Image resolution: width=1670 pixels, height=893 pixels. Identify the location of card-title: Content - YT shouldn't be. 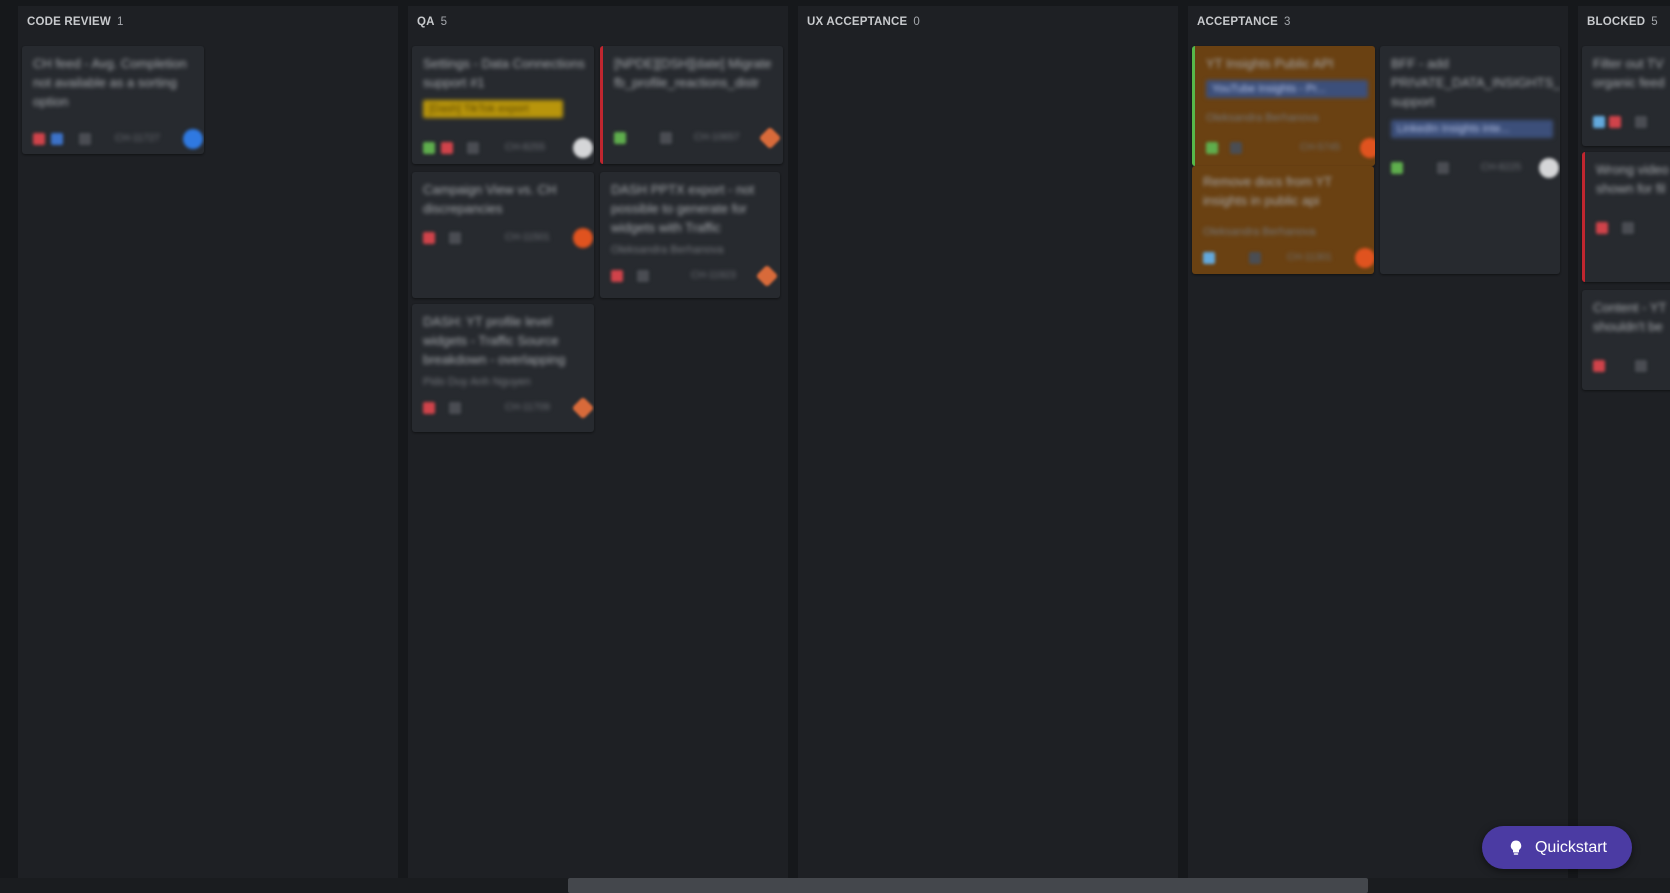
(1630, 317).